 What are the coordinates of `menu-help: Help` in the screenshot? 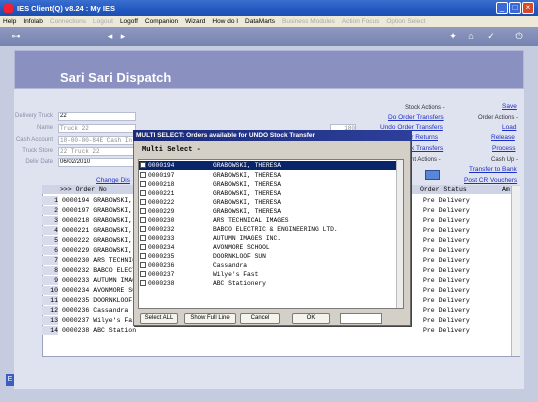 It's located at (9, 21).